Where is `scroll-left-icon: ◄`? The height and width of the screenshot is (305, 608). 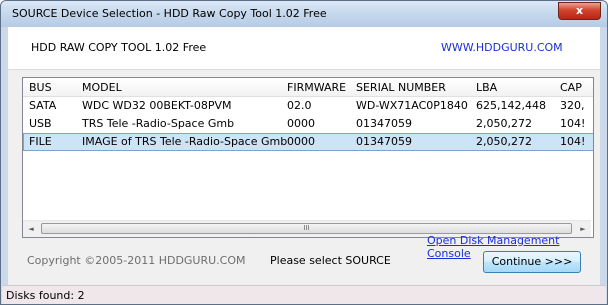
scroll-left-icon: ◄ is located at coordinates (31, 229).